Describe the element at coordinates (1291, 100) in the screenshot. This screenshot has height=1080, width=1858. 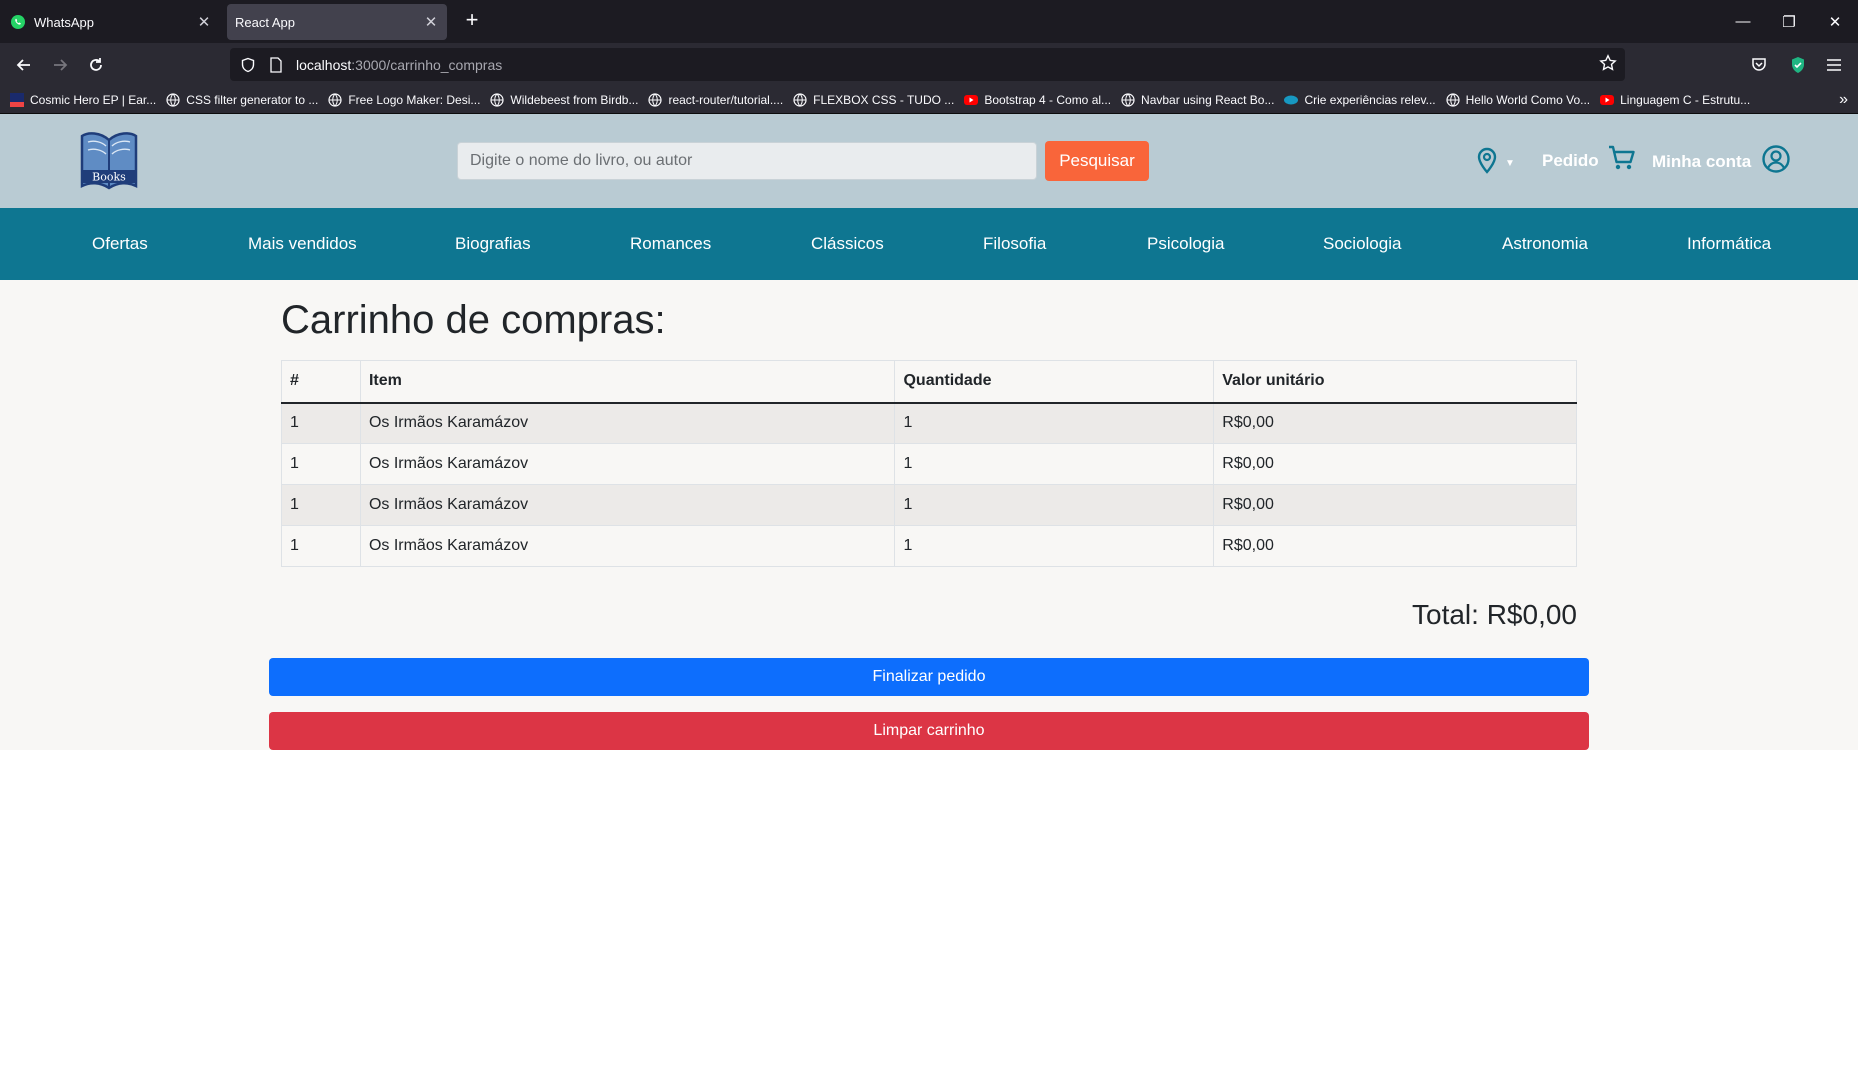
I see `salesforce-icon` at that location.